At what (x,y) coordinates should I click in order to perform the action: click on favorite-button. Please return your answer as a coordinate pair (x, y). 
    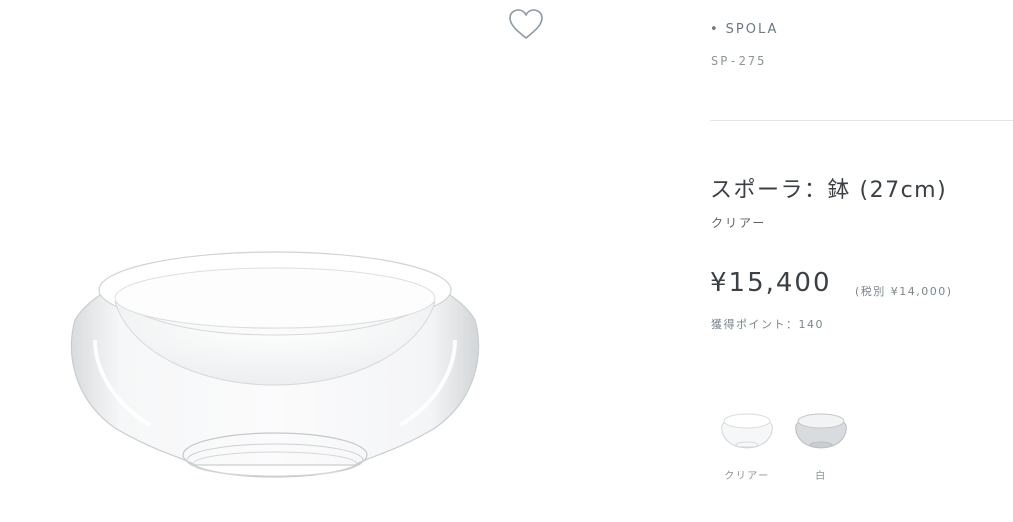
    Looking at the image, I should click on (526, 24).